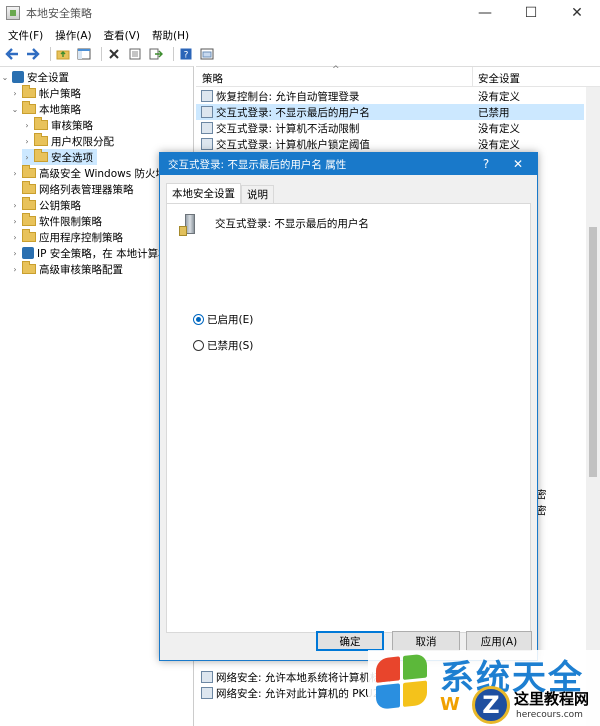 The width and height of the screenshot is (600, 726). I want to click on toolbar: ?, so click(300, 54).